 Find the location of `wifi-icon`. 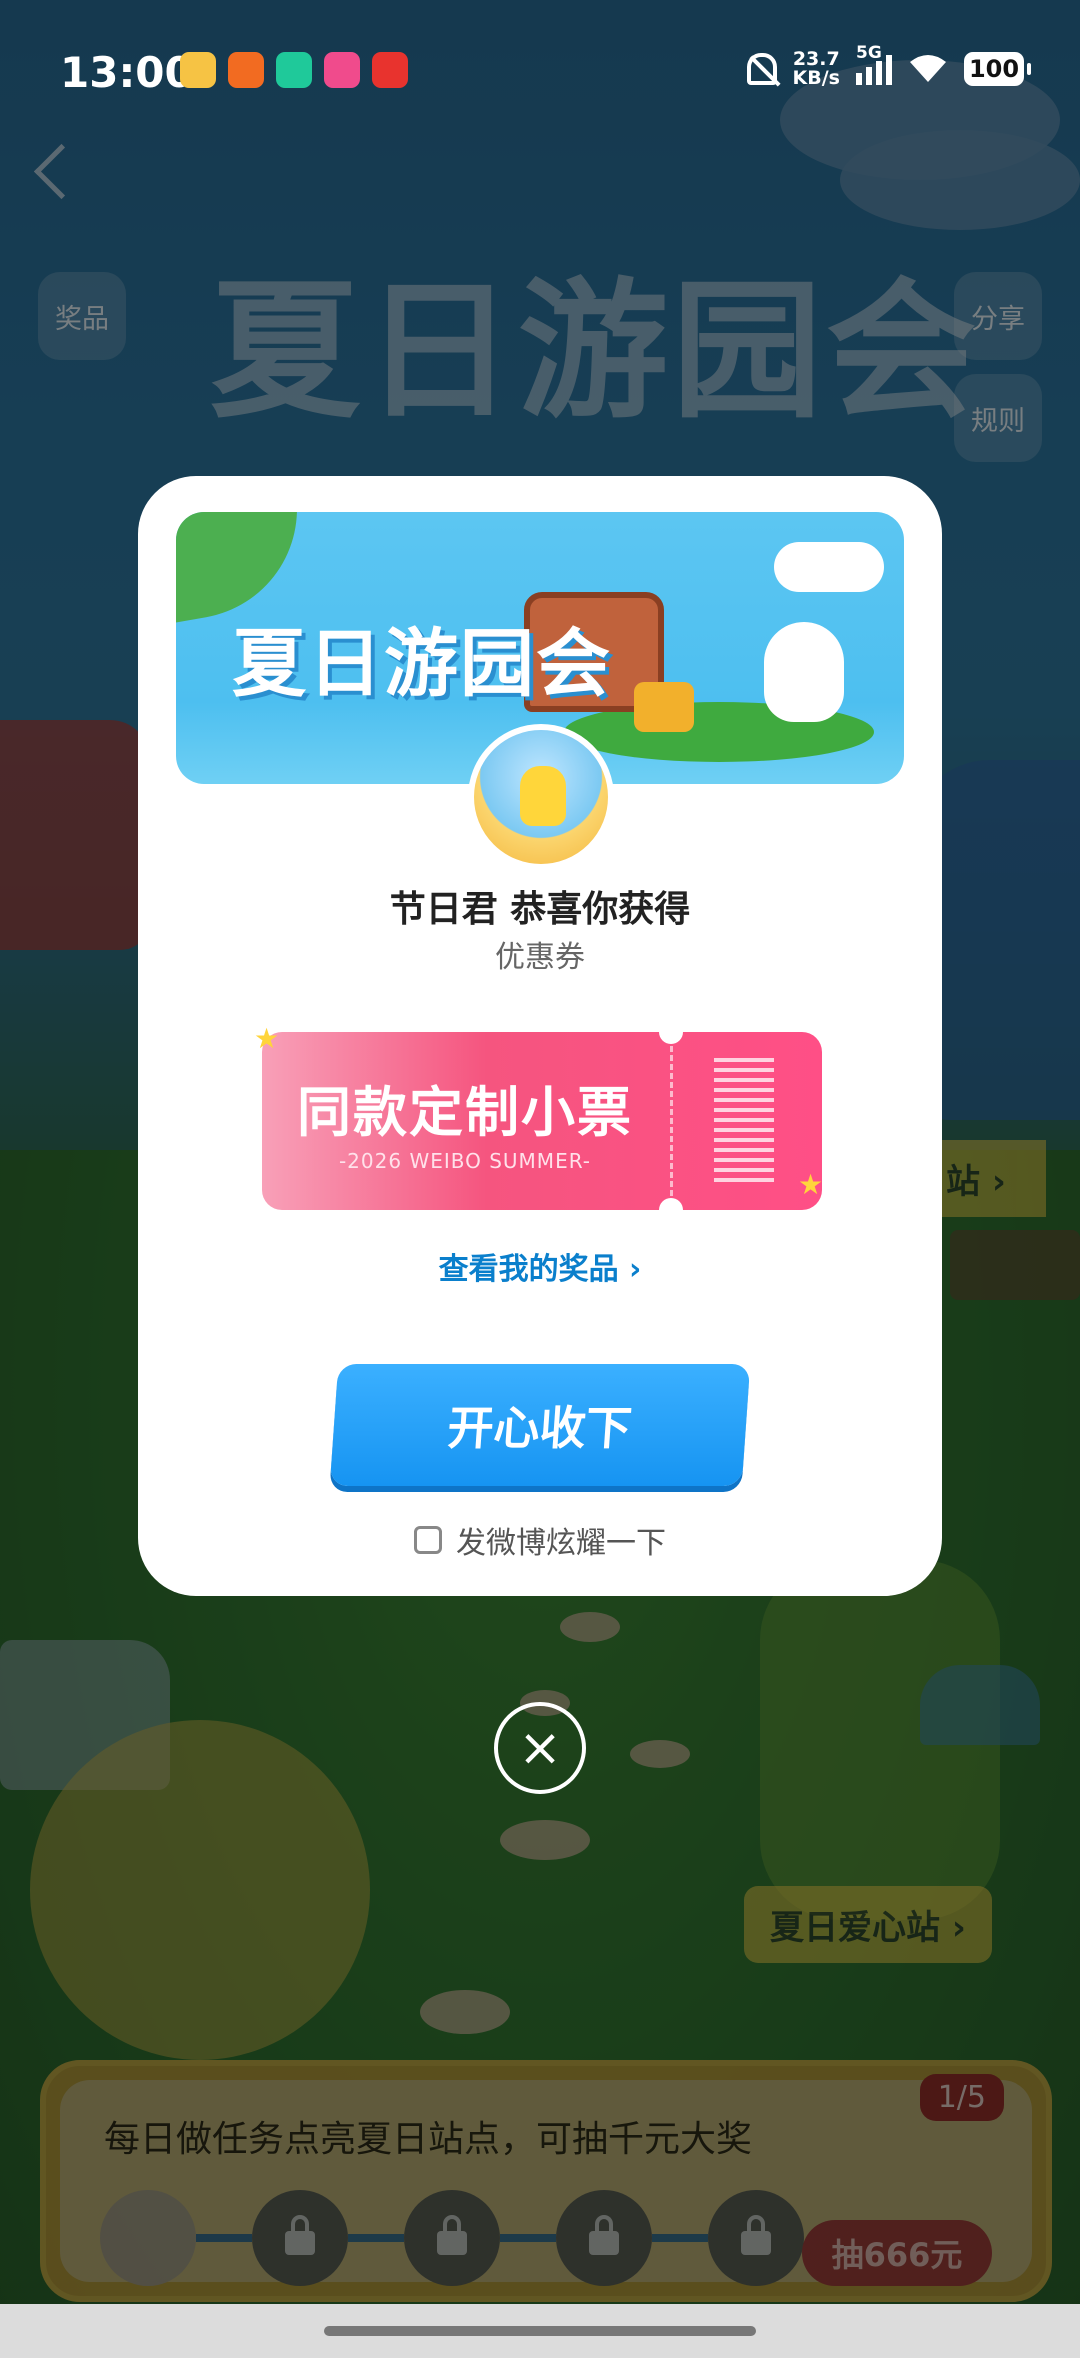

wifi-icon is located at coordinates (928, 69).